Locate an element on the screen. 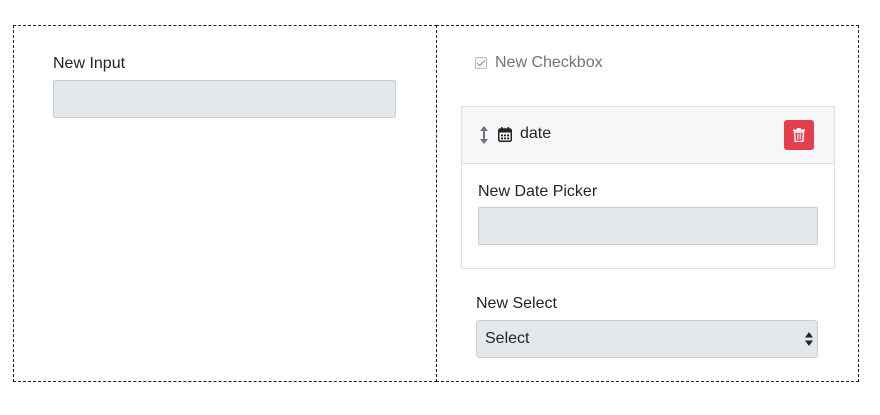 This screenshot has width=880, height=415. select-dropdown: Select is located at coordinates (647, 339).